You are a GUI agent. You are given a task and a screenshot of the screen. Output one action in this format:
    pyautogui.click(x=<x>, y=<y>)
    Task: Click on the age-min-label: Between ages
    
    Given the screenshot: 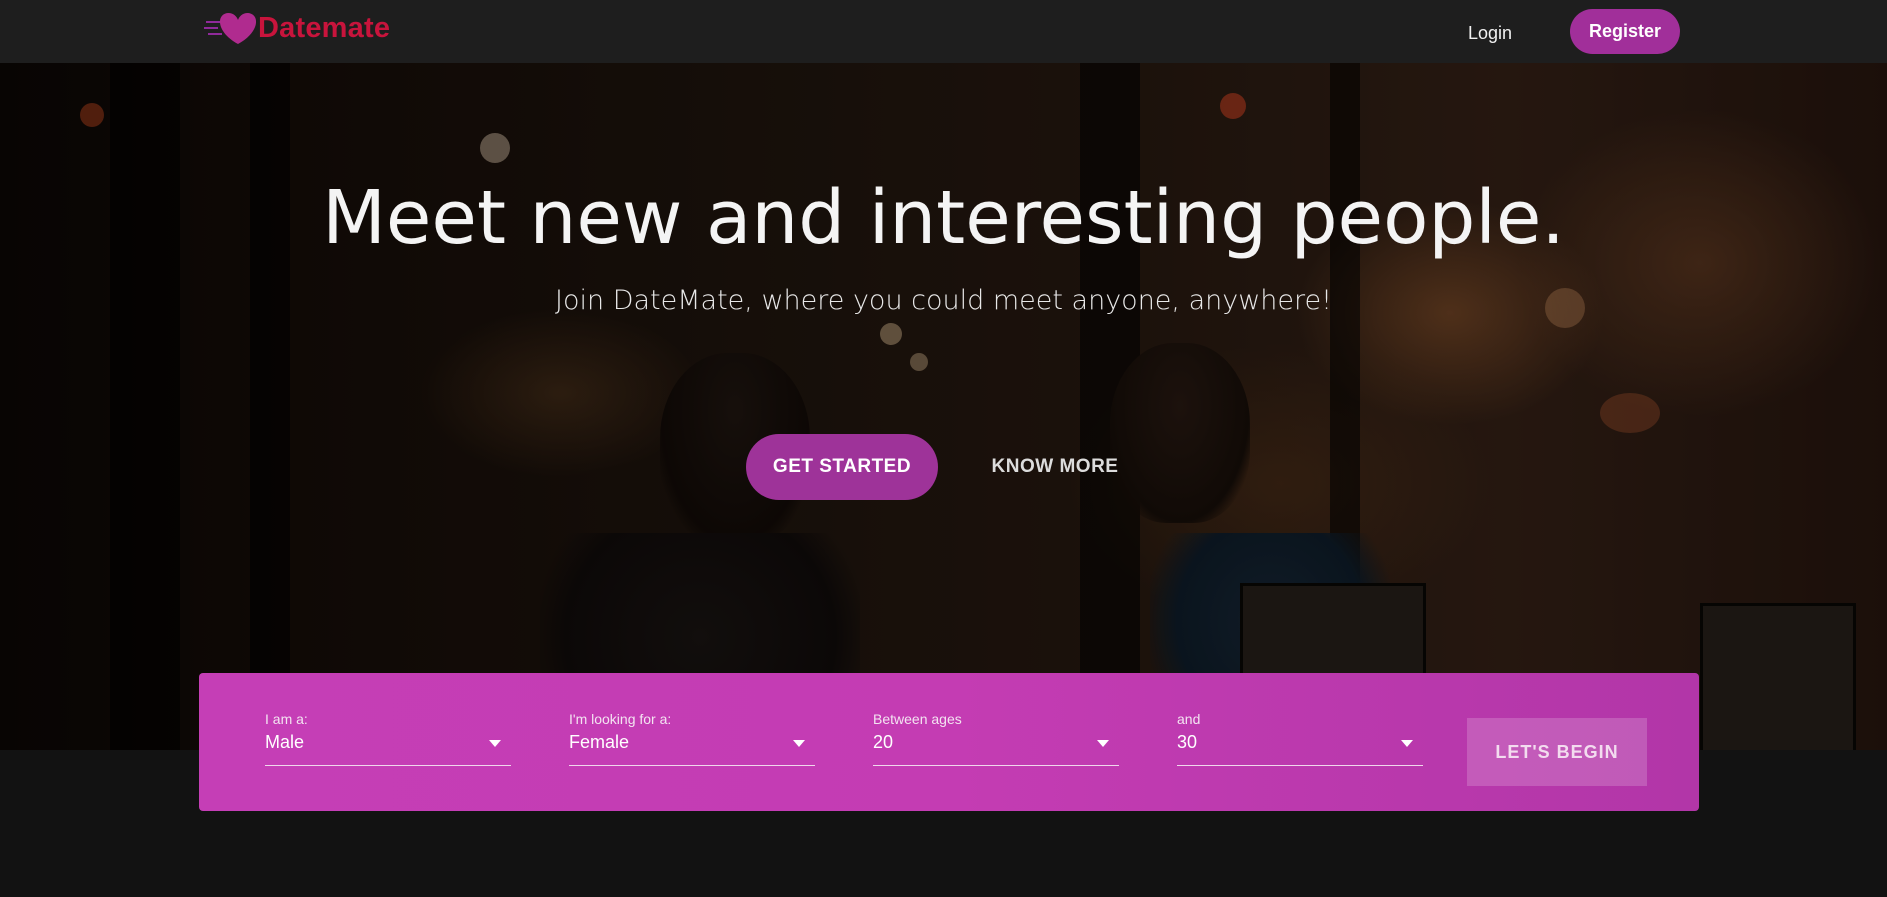 What is the action you would take?
    pyautogui.click(x=917, y=719)
    